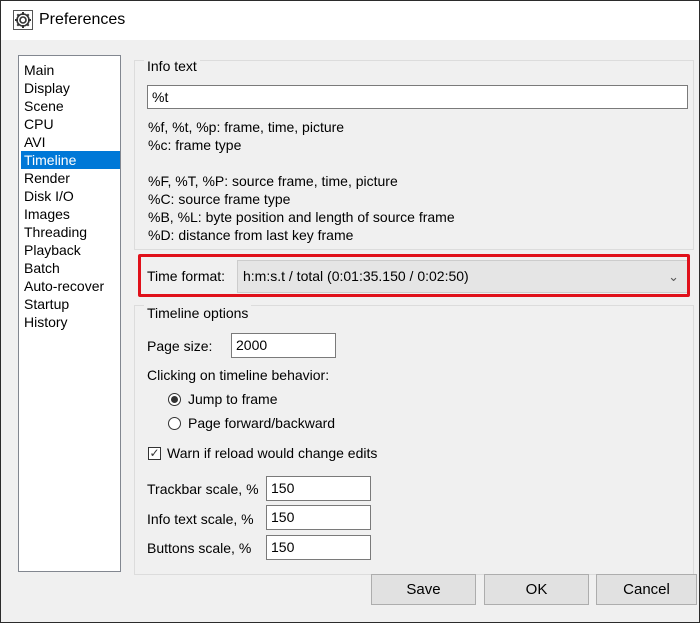 The image size is (700, 623). What do you see at coordinates (70, 286) in the screenshot?
I see `nav-item-auto-recover: Auto-recover` at bounding box center [70, 286].